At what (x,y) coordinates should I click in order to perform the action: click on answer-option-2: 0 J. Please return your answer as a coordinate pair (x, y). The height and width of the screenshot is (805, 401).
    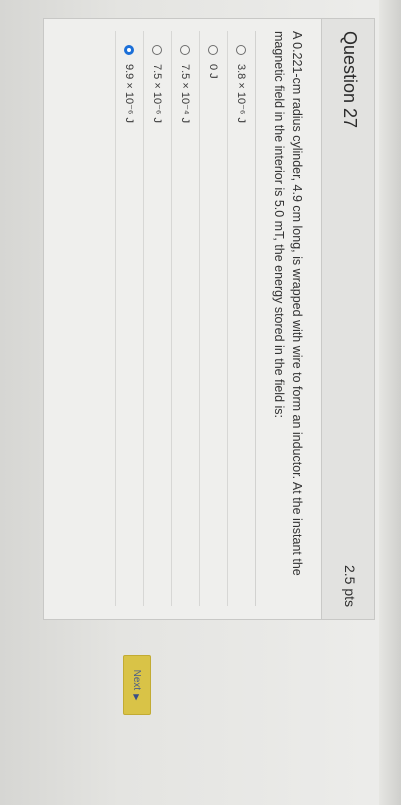
    Looking at the image, I should click on (213, 318).